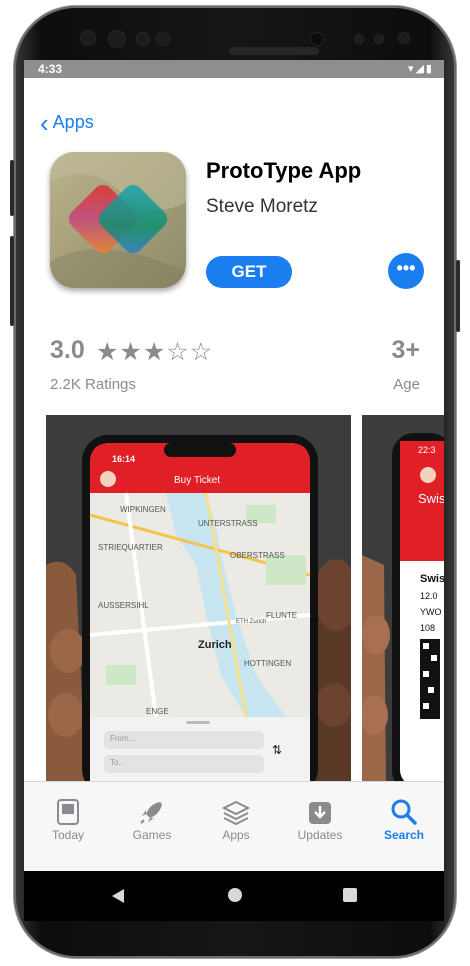  Describe the element at coordinates (251, 622) in the screenshot. I see `map-label: ETH Zurich` at that location.